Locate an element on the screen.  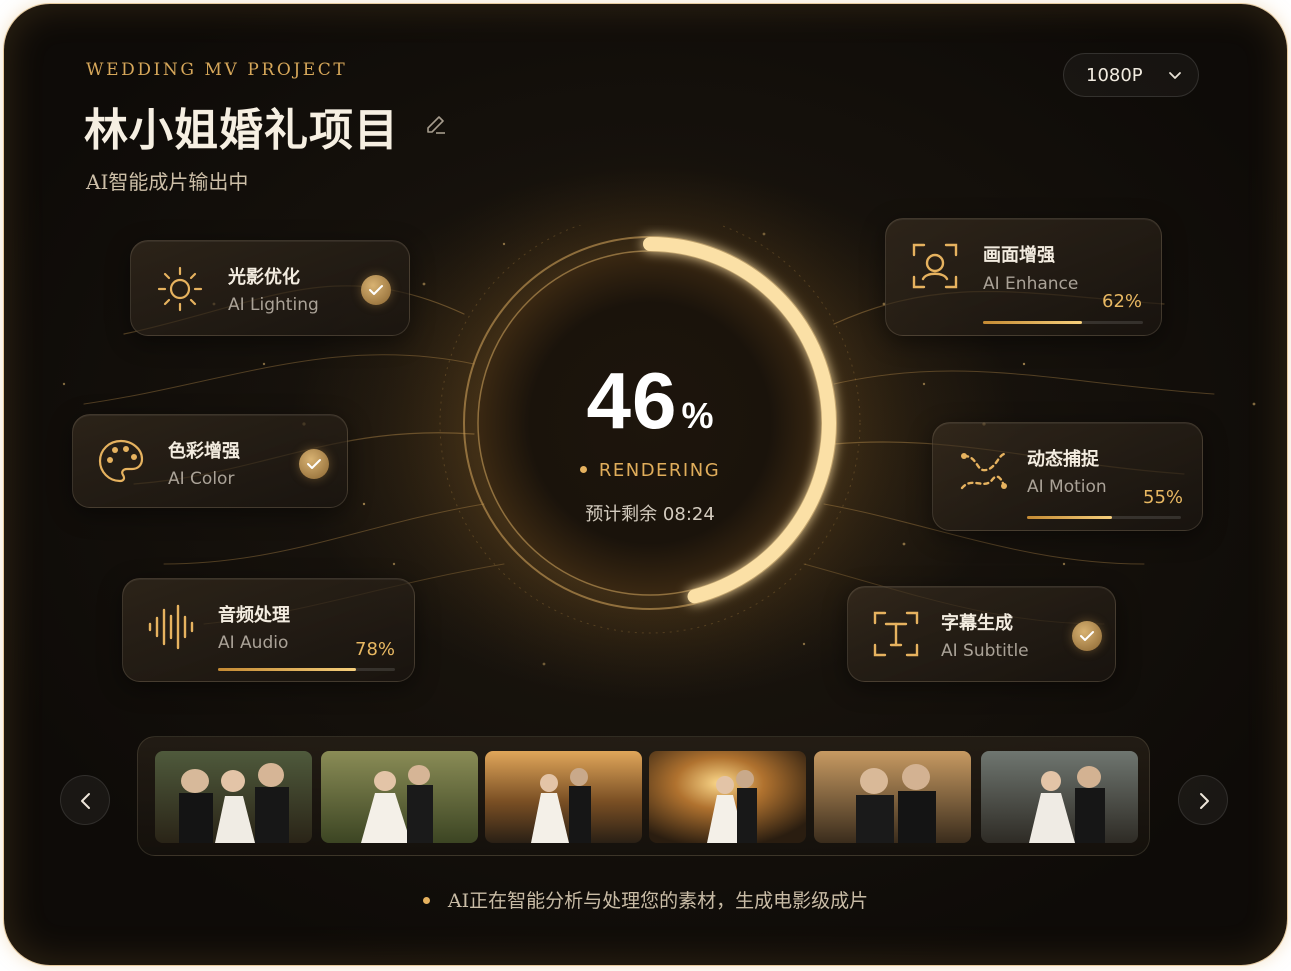
project-eyebrow: WEDDING MV PROJECT is located at coordinates (217, 70).